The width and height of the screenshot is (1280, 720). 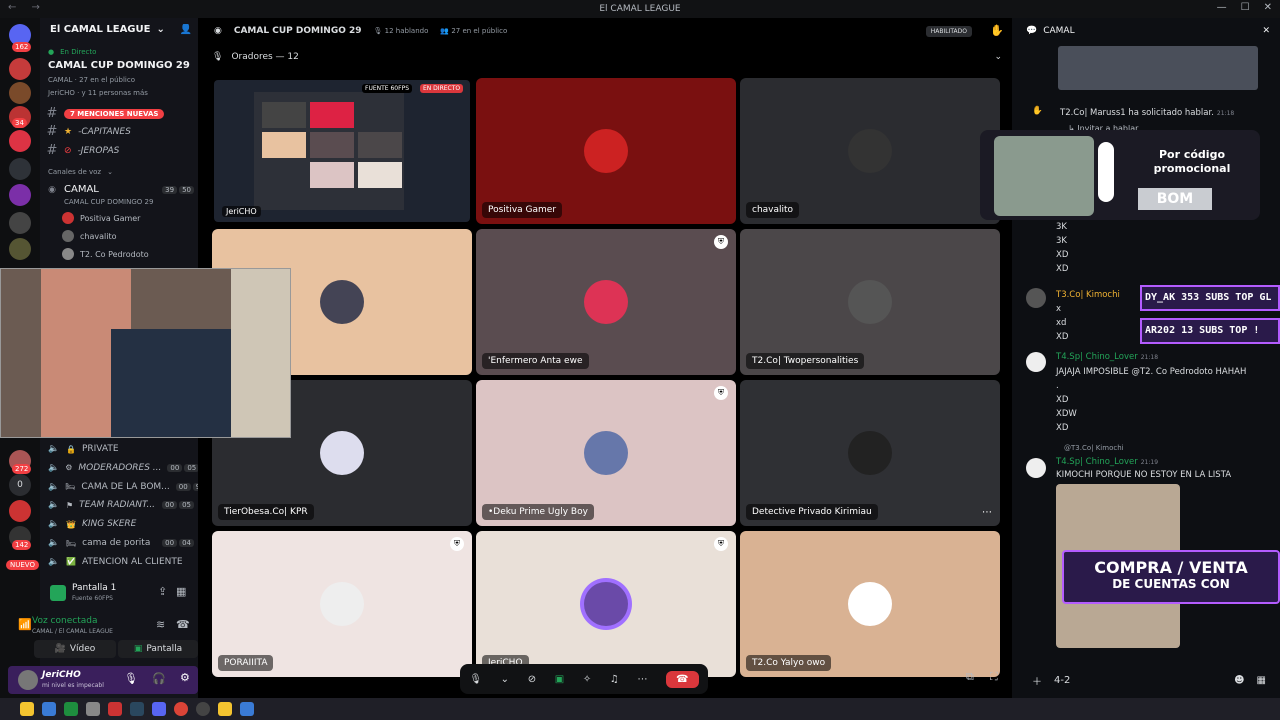 I want to click on speaker-tile: T2.Co| Twopersonalities, so click(x=870, y=302).